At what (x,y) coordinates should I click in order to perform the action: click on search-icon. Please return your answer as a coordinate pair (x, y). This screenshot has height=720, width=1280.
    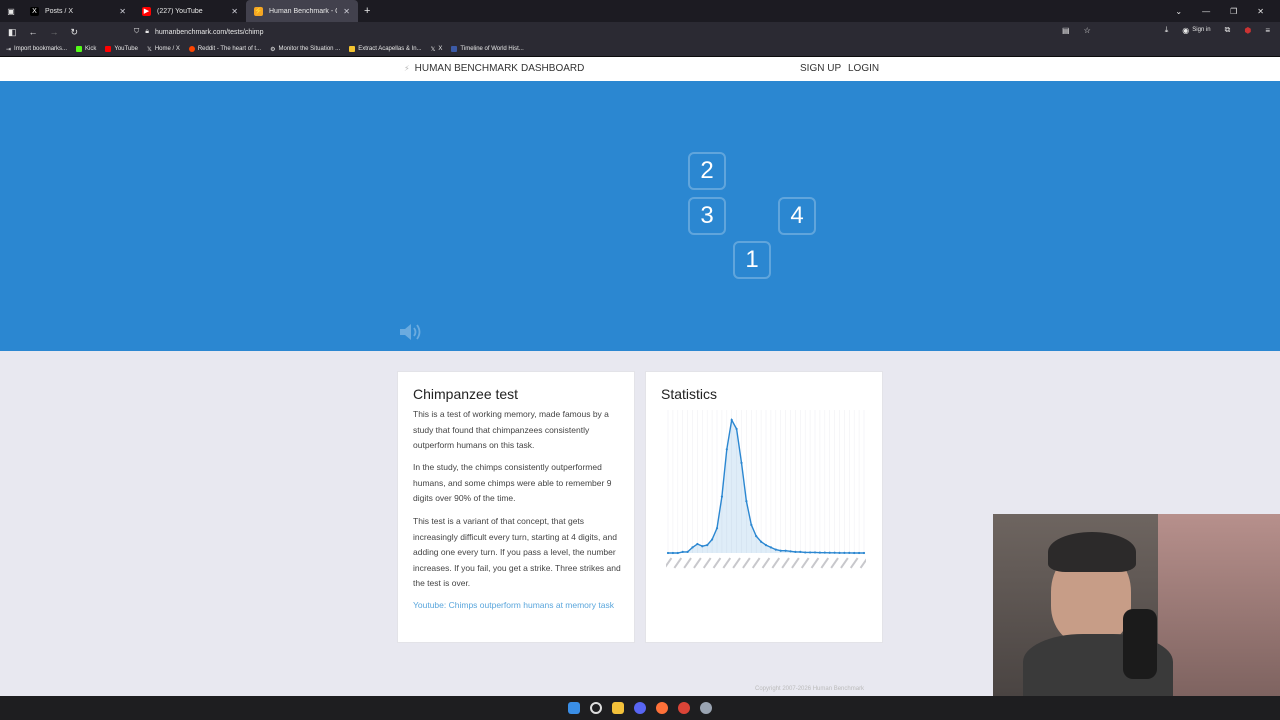
    Looking at the image, I should click on (596, 708).